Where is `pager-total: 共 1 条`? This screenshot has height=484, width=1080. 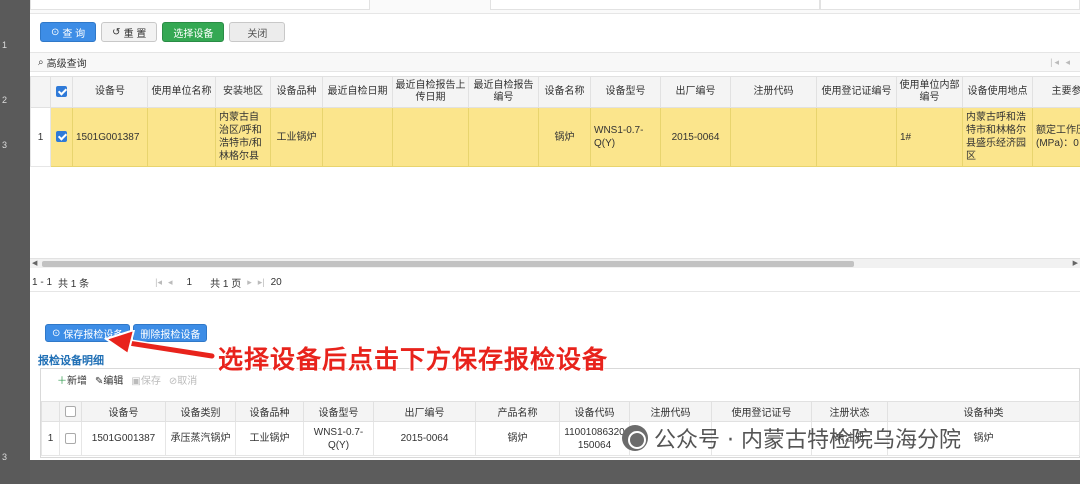
pager-total: 共 1 条 is located at coordinates (74, 284).